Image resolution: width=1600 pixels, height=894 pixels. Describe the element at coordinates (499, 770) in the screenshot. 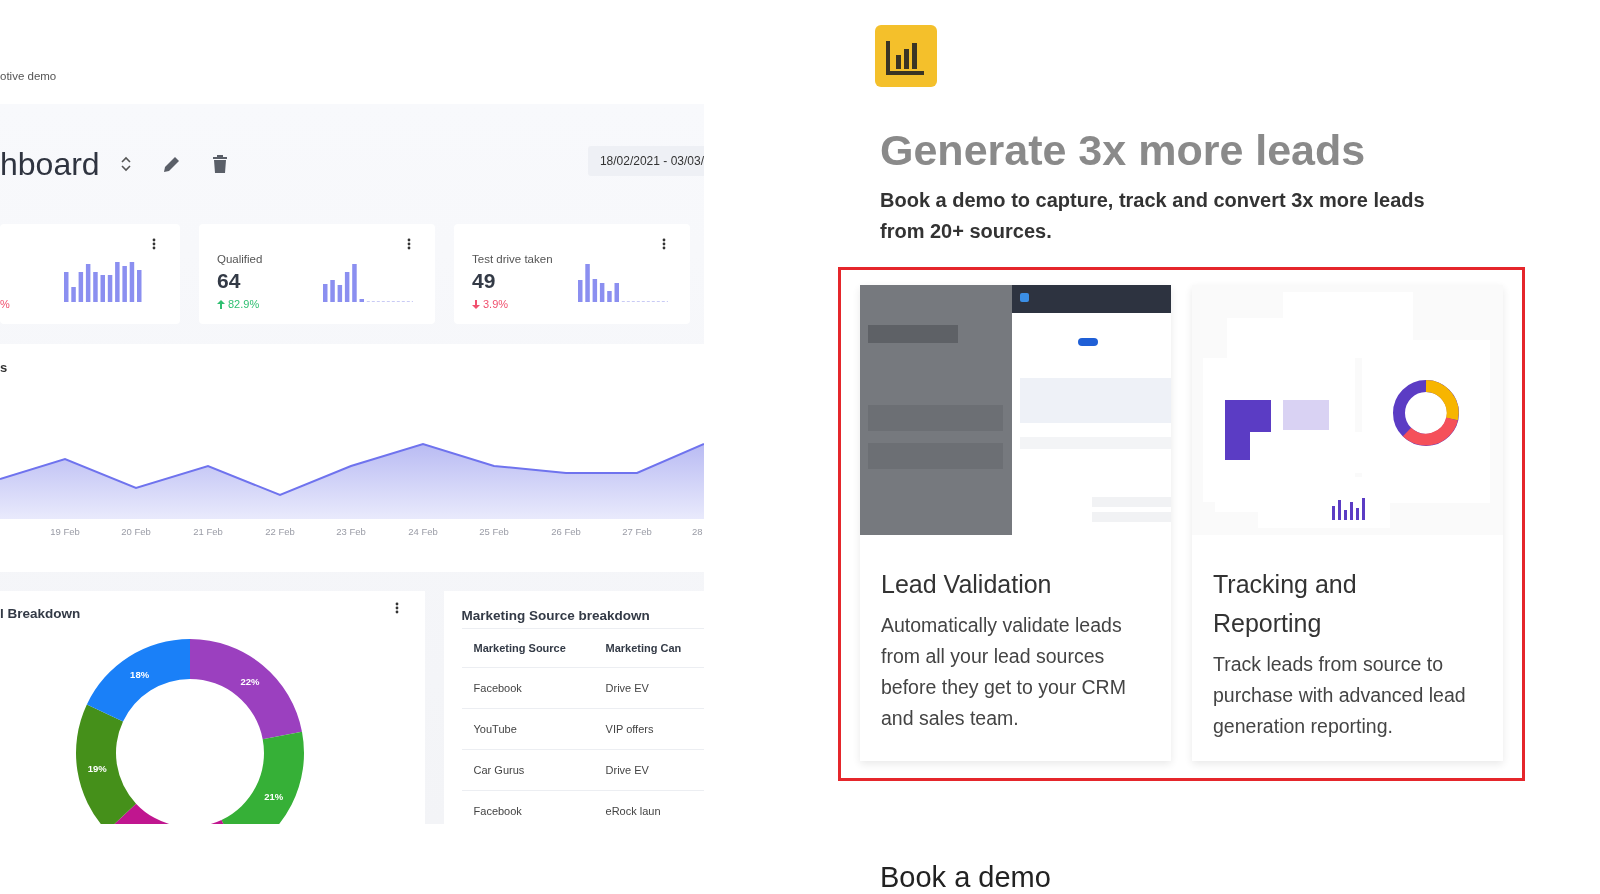

I see `table-cell-text: Car Gurus` at that location.